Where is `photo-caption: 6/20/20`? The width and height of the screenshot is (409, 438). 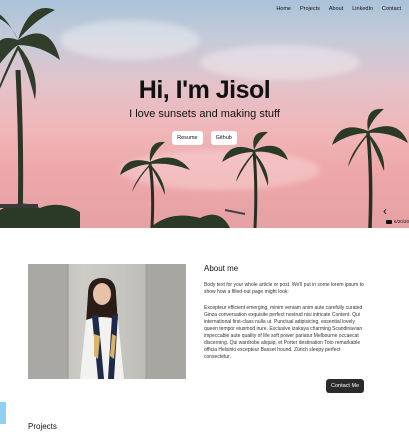 photo-caption: 6/20/20 is located at coordinates (397, 221).